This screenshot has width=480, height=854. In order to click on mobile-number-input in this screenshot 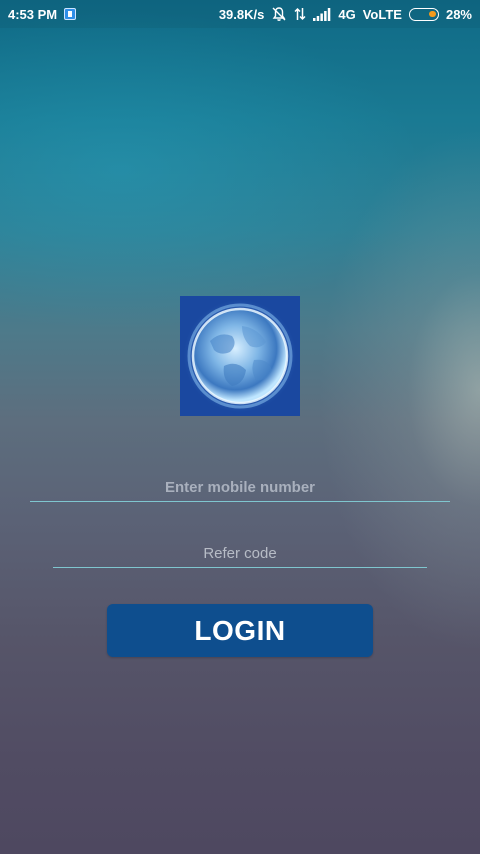, I will do `click(240, 487)`.